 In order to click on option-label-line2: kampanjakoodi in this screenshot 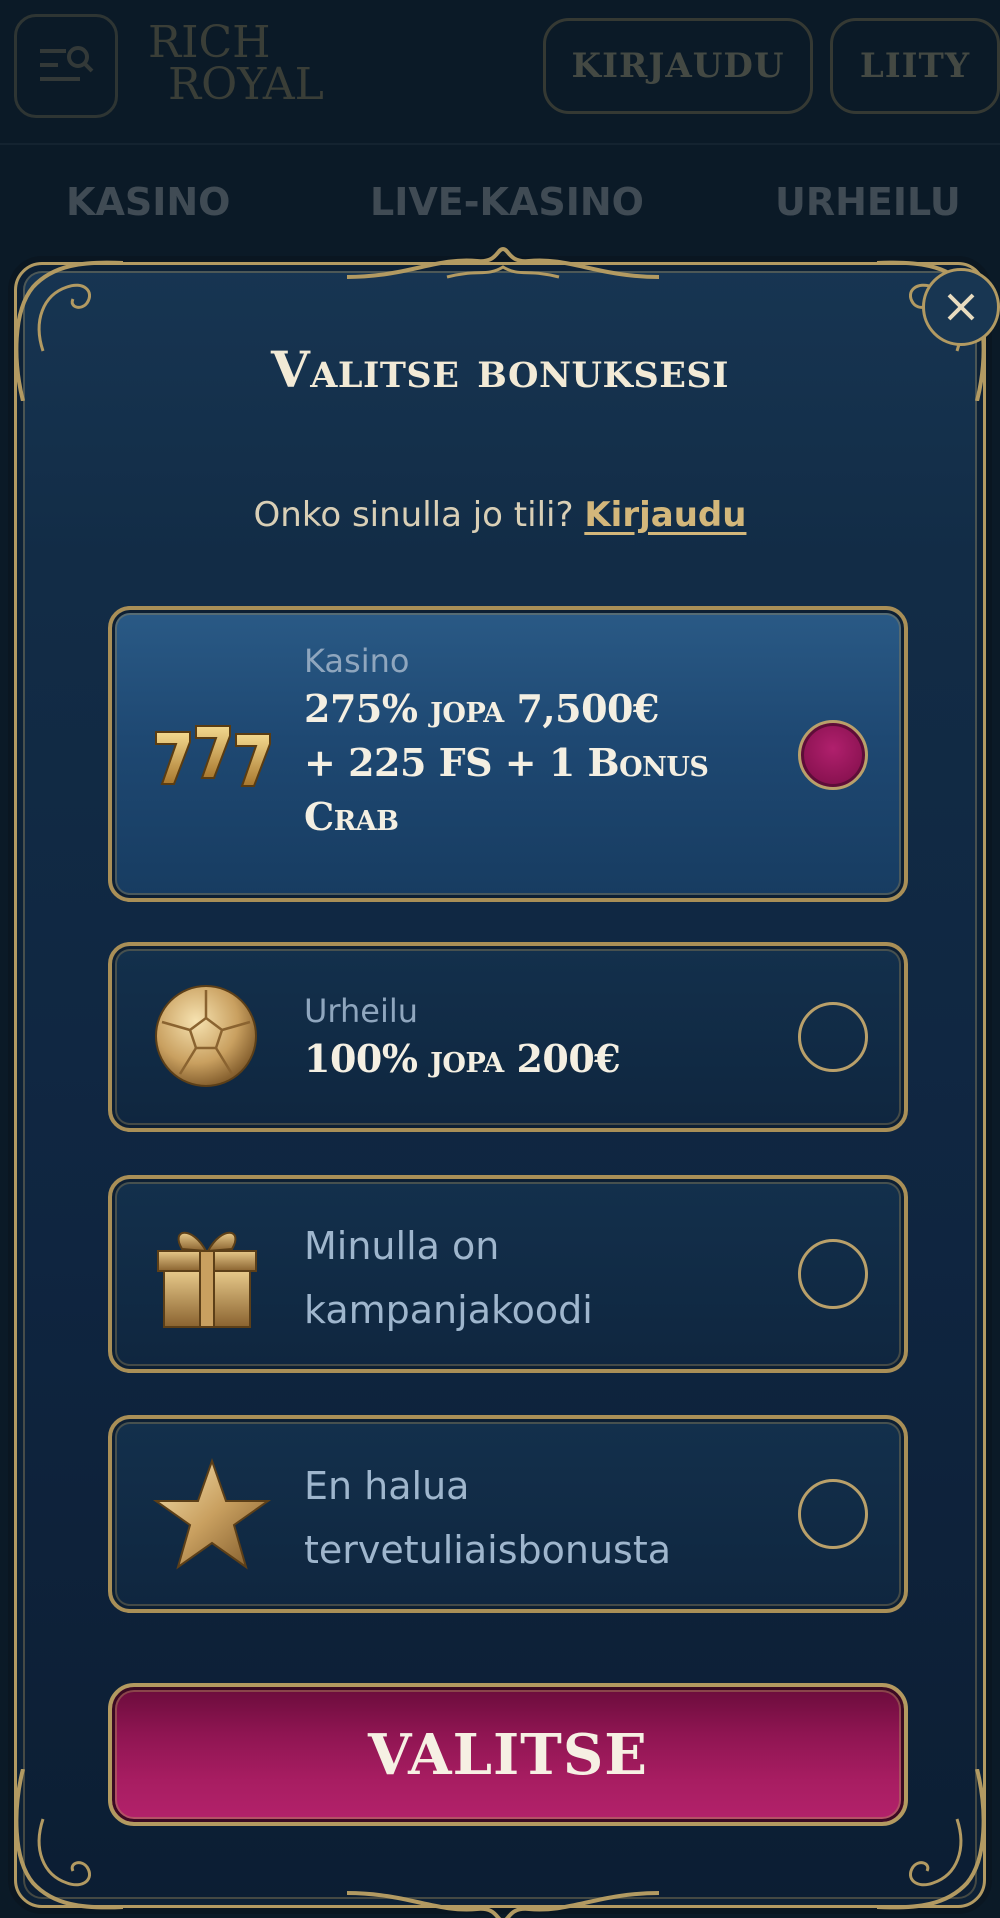, I will do `click(448, 1310)`.